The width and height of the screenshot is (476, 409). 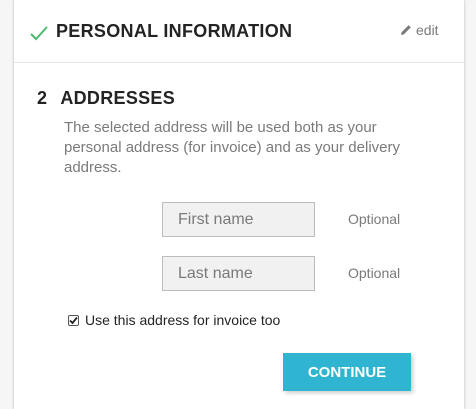 What do you see at coordinates (174, 31) in the screenshot?
I see `step-title: PERSONAL INFORMATION` at bounding box center [174, 31].